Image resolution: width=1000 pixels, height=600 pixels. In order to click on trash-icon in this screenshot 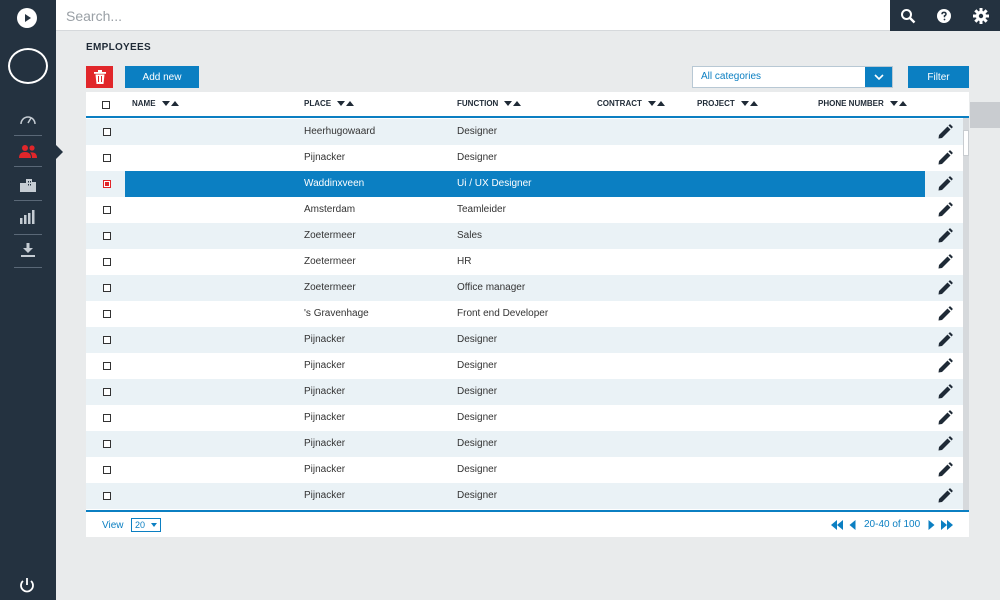, I will do `click(99, 77)`.